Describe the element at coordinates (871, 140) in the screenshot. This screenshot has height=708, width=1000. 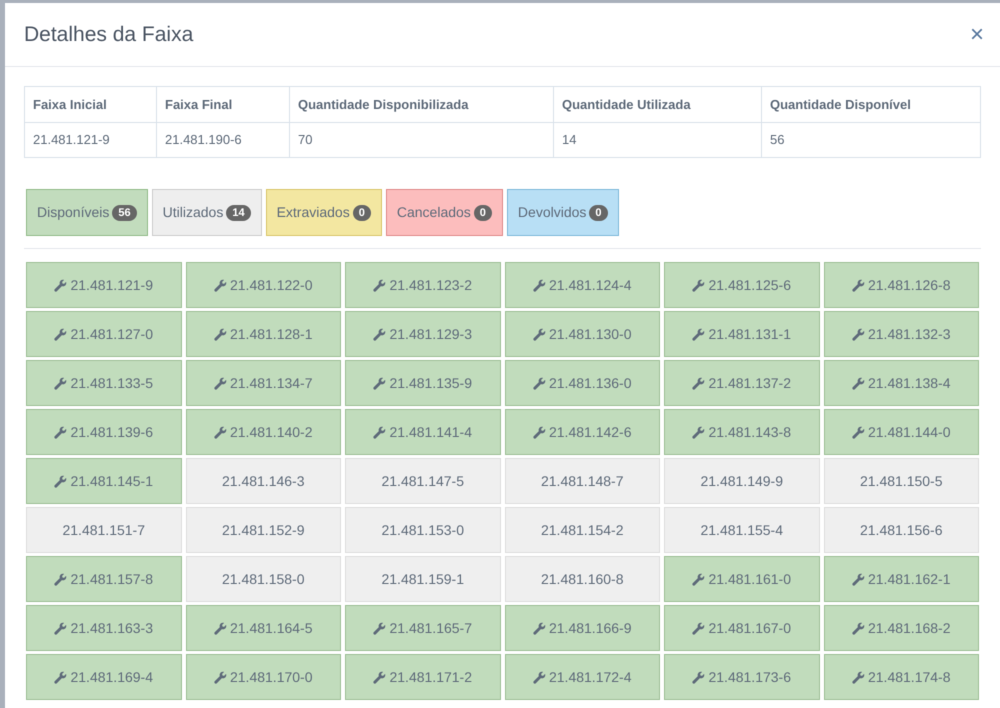
I see `table-cell: 56` at that location.